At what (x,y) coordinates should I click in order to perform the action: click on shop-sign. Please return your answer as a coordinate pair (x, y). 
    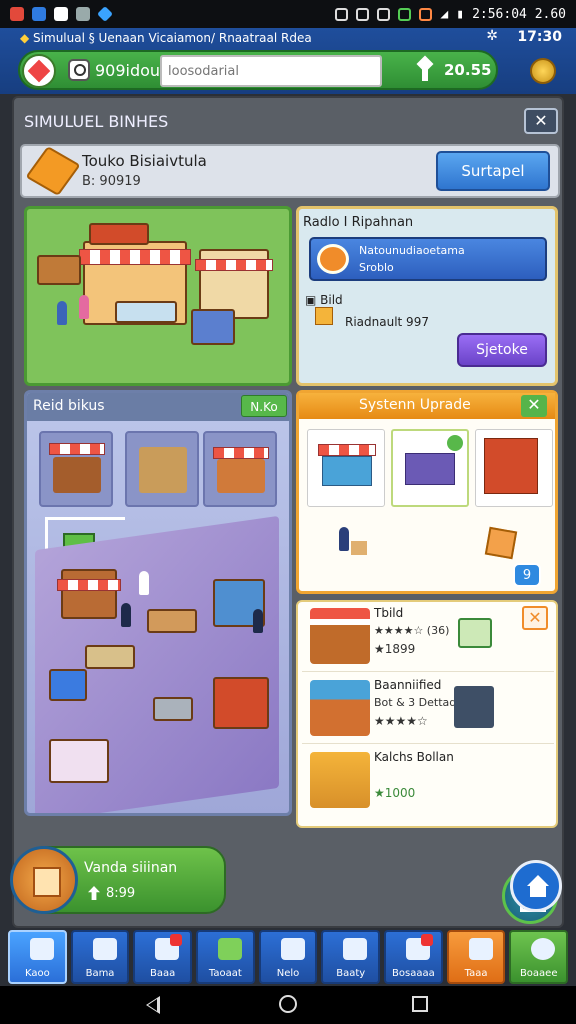
    Looking at the image, I should click on (119, 234).